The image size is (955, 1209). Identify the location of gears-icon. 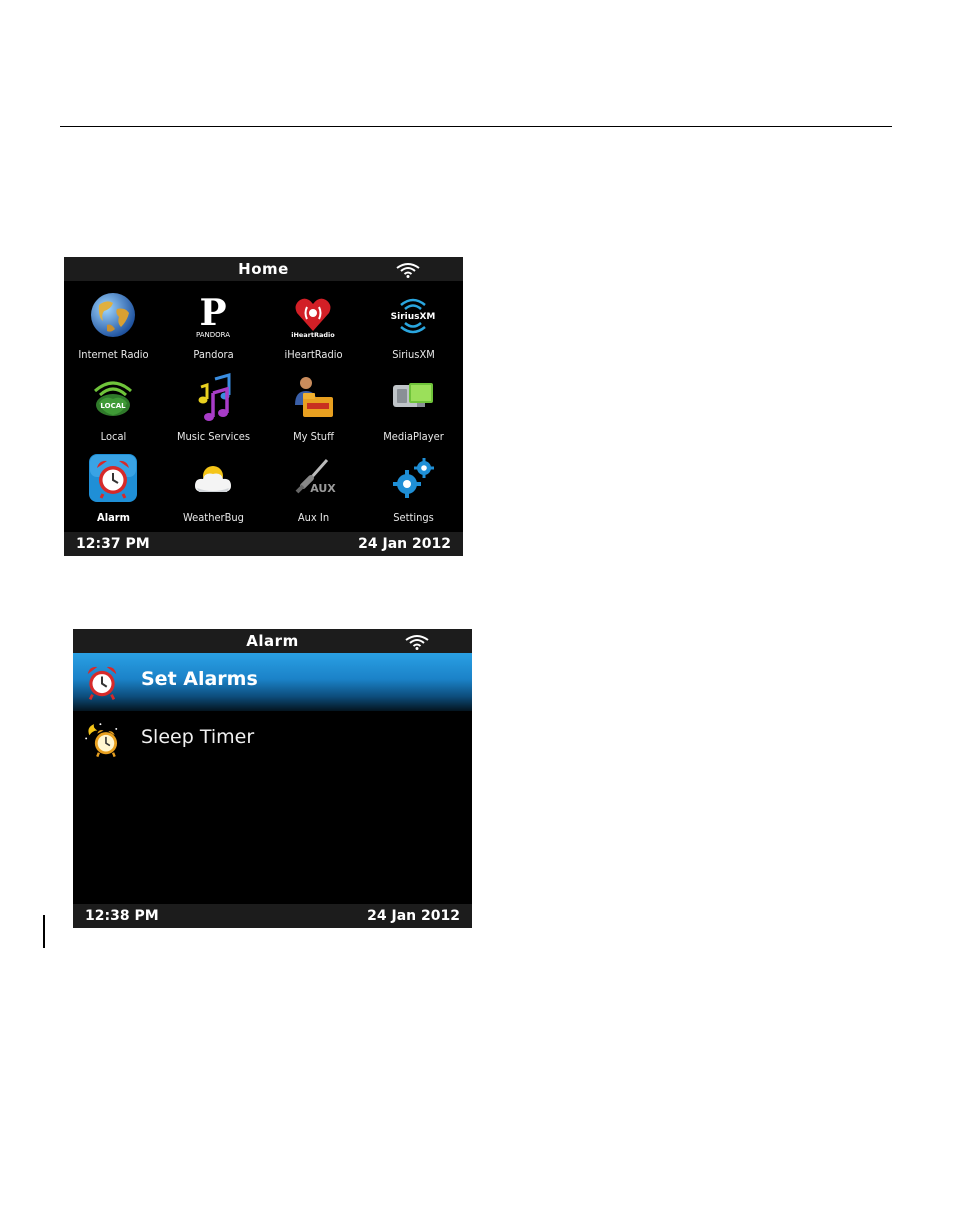
(413, 478).